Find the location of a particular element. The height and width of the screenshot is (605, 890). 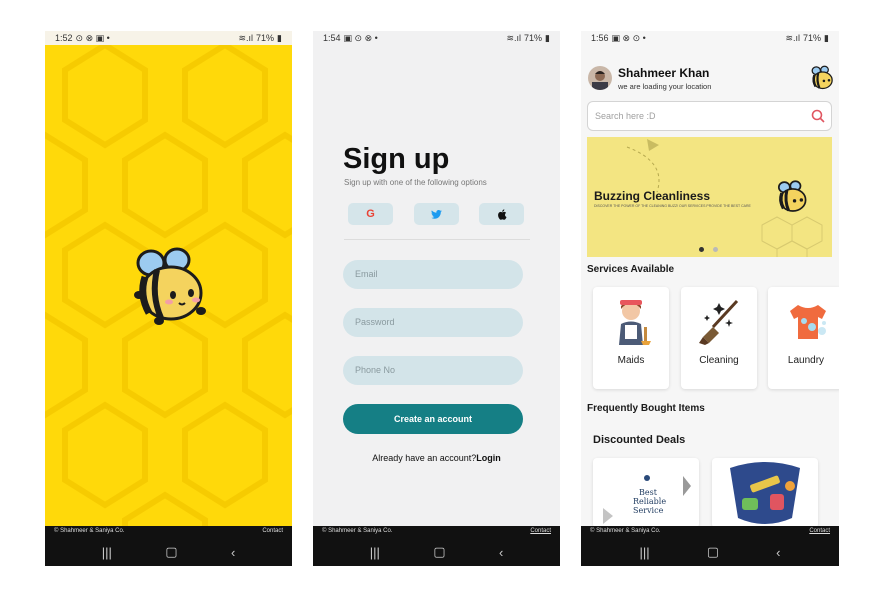

maid-icon is located at coordinates (635, 322).